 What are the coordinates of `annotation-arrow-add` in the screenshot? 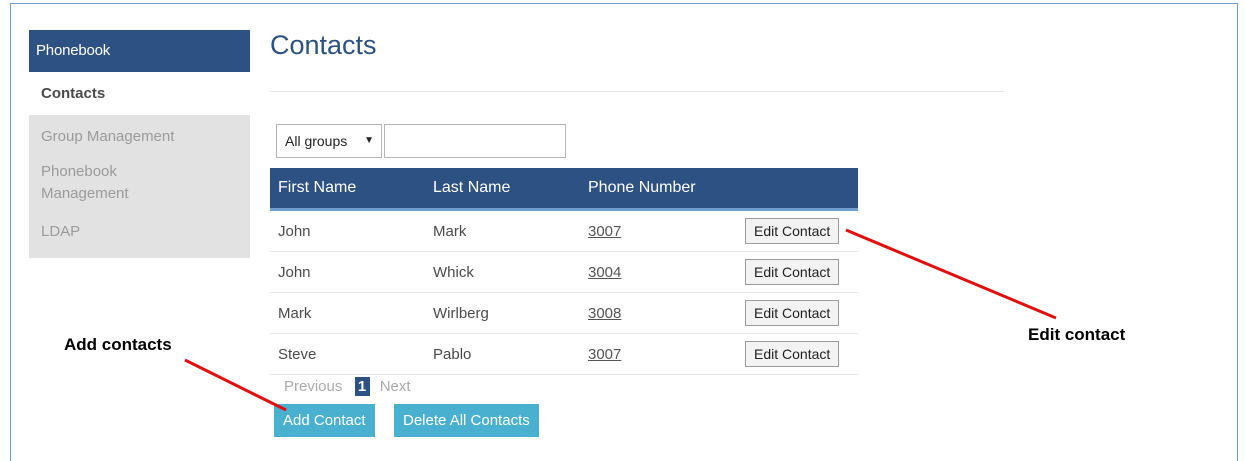 It's located at (235, 385).